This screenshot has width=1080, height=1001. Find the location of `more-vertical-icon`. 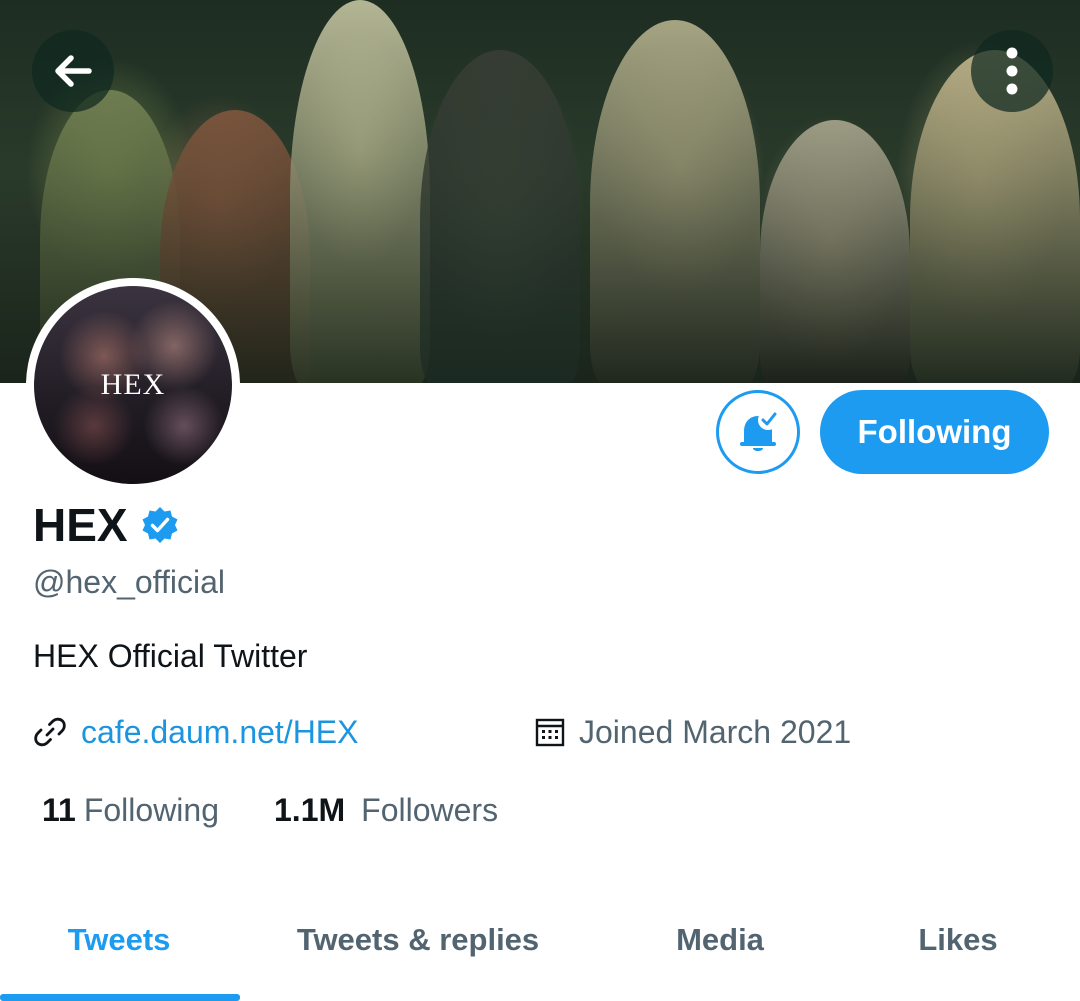

more-vertical-icon is located at coordinates (1012, 71).